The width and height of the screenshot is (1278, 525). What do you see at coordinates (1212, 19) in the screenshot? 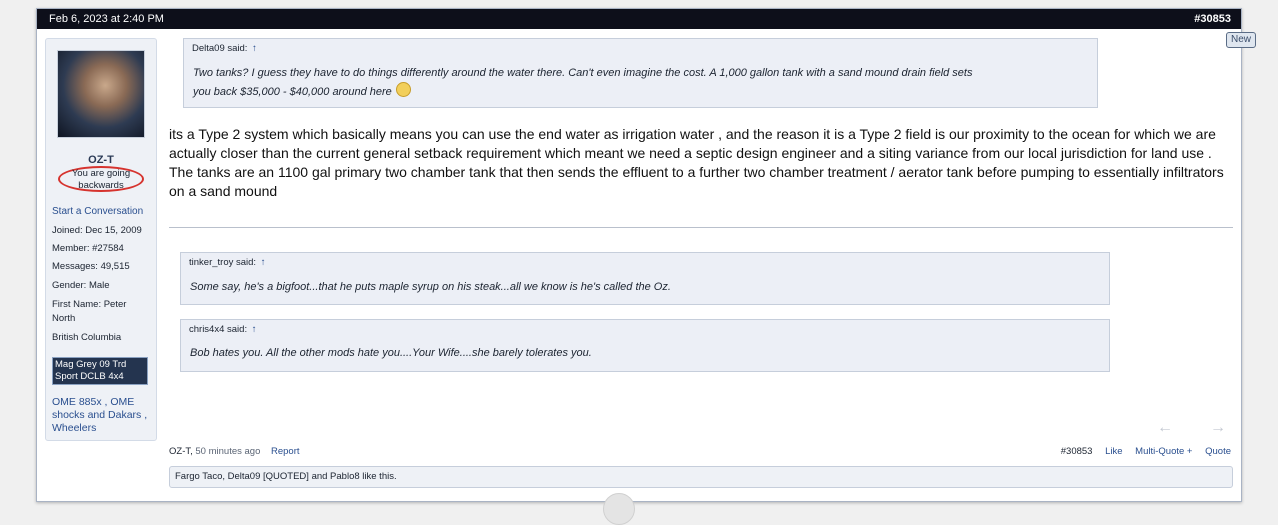
I see `post-permalink: #30853` at bounding box center [1212, 19].